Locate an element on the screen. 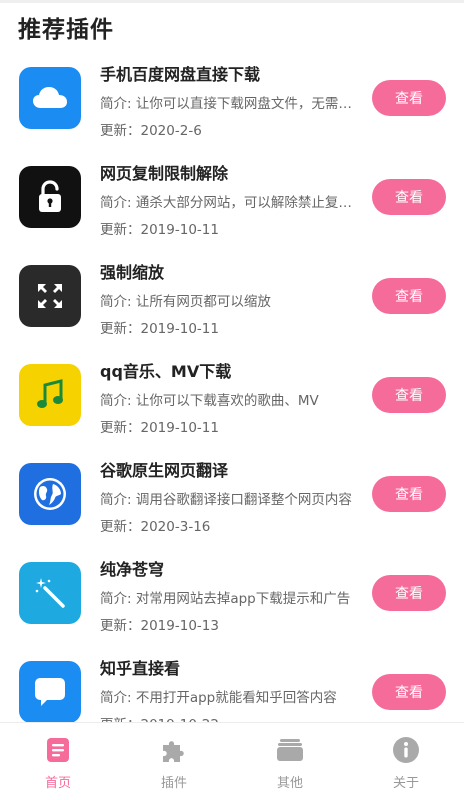 This screenshot has height=800, width=464. chat-bubble-icon is located at coordinates (50, 691).